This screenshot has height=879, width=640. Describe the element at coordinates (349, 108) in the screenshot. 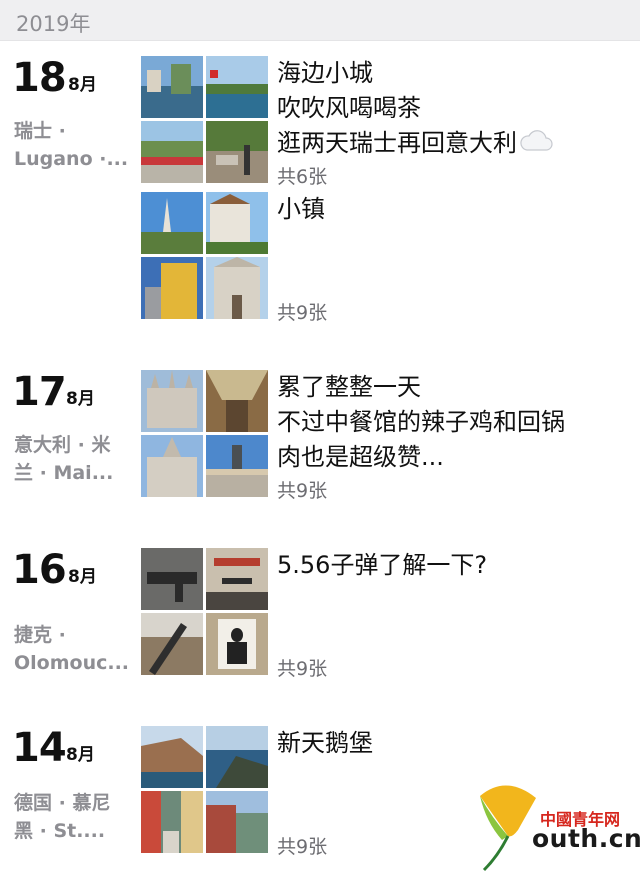

I see `post-caption-line: 吹吹风喝喝茶` at that location.